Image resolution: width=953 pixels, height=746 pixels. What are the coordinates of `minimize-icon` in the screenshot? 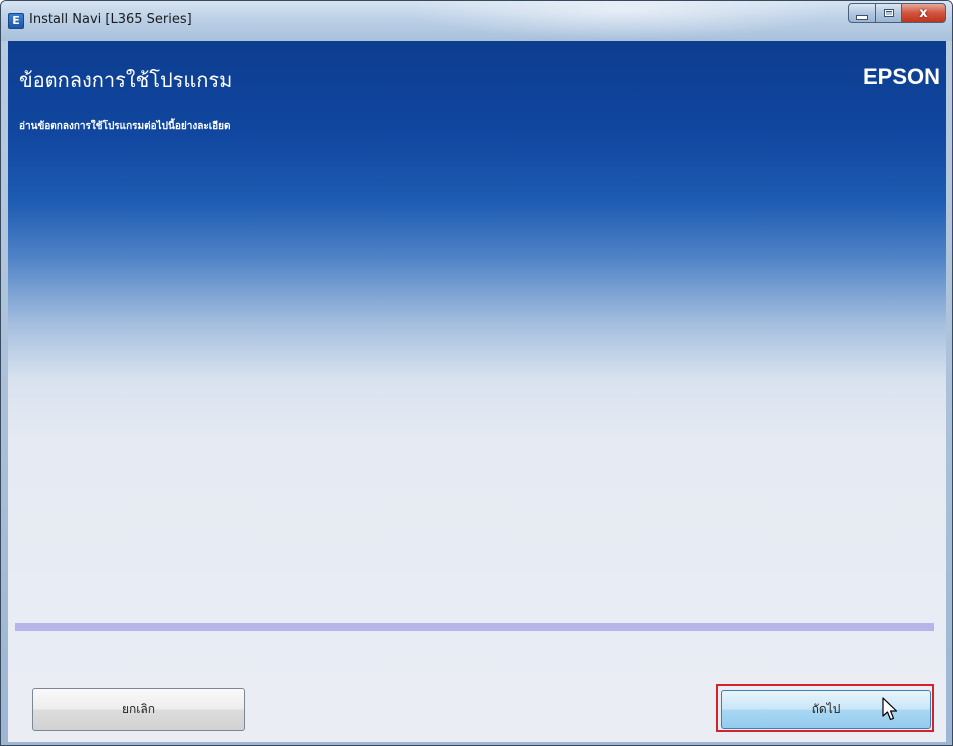 It's located at (862, 17).